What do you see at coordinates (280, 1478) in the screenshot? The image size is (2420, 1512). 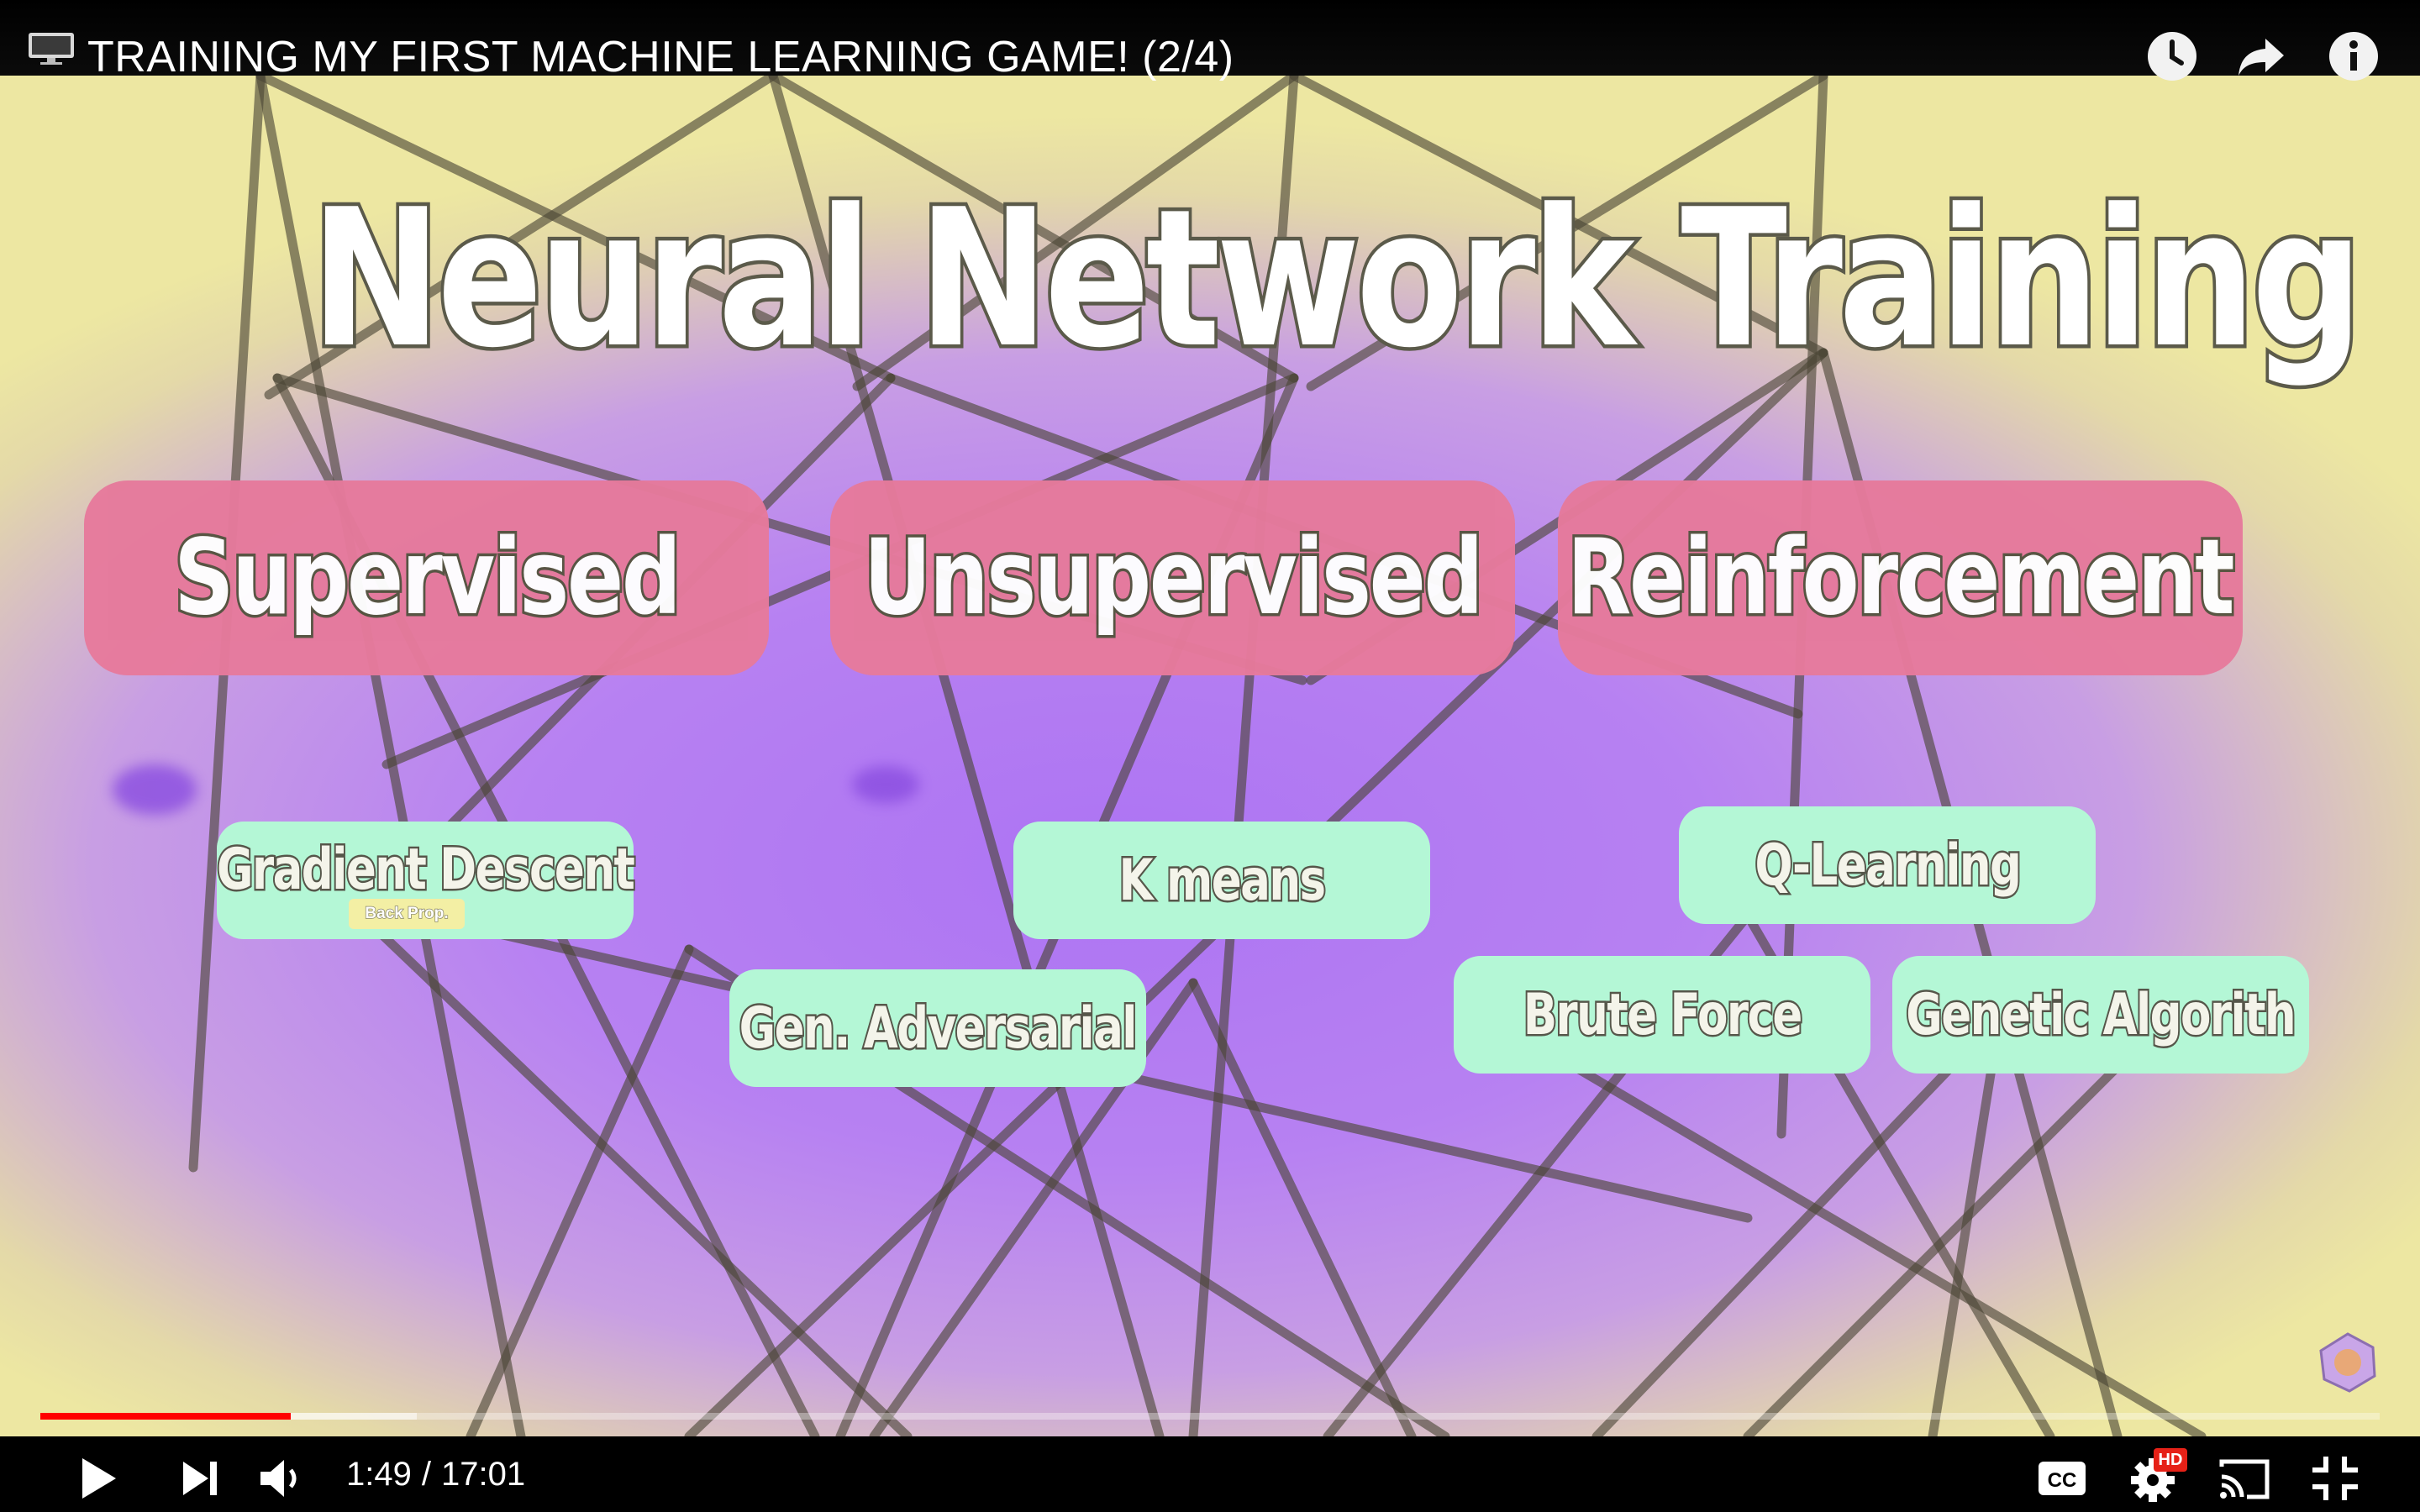 I see `volume-icon` at bounding box center [280, 1478].